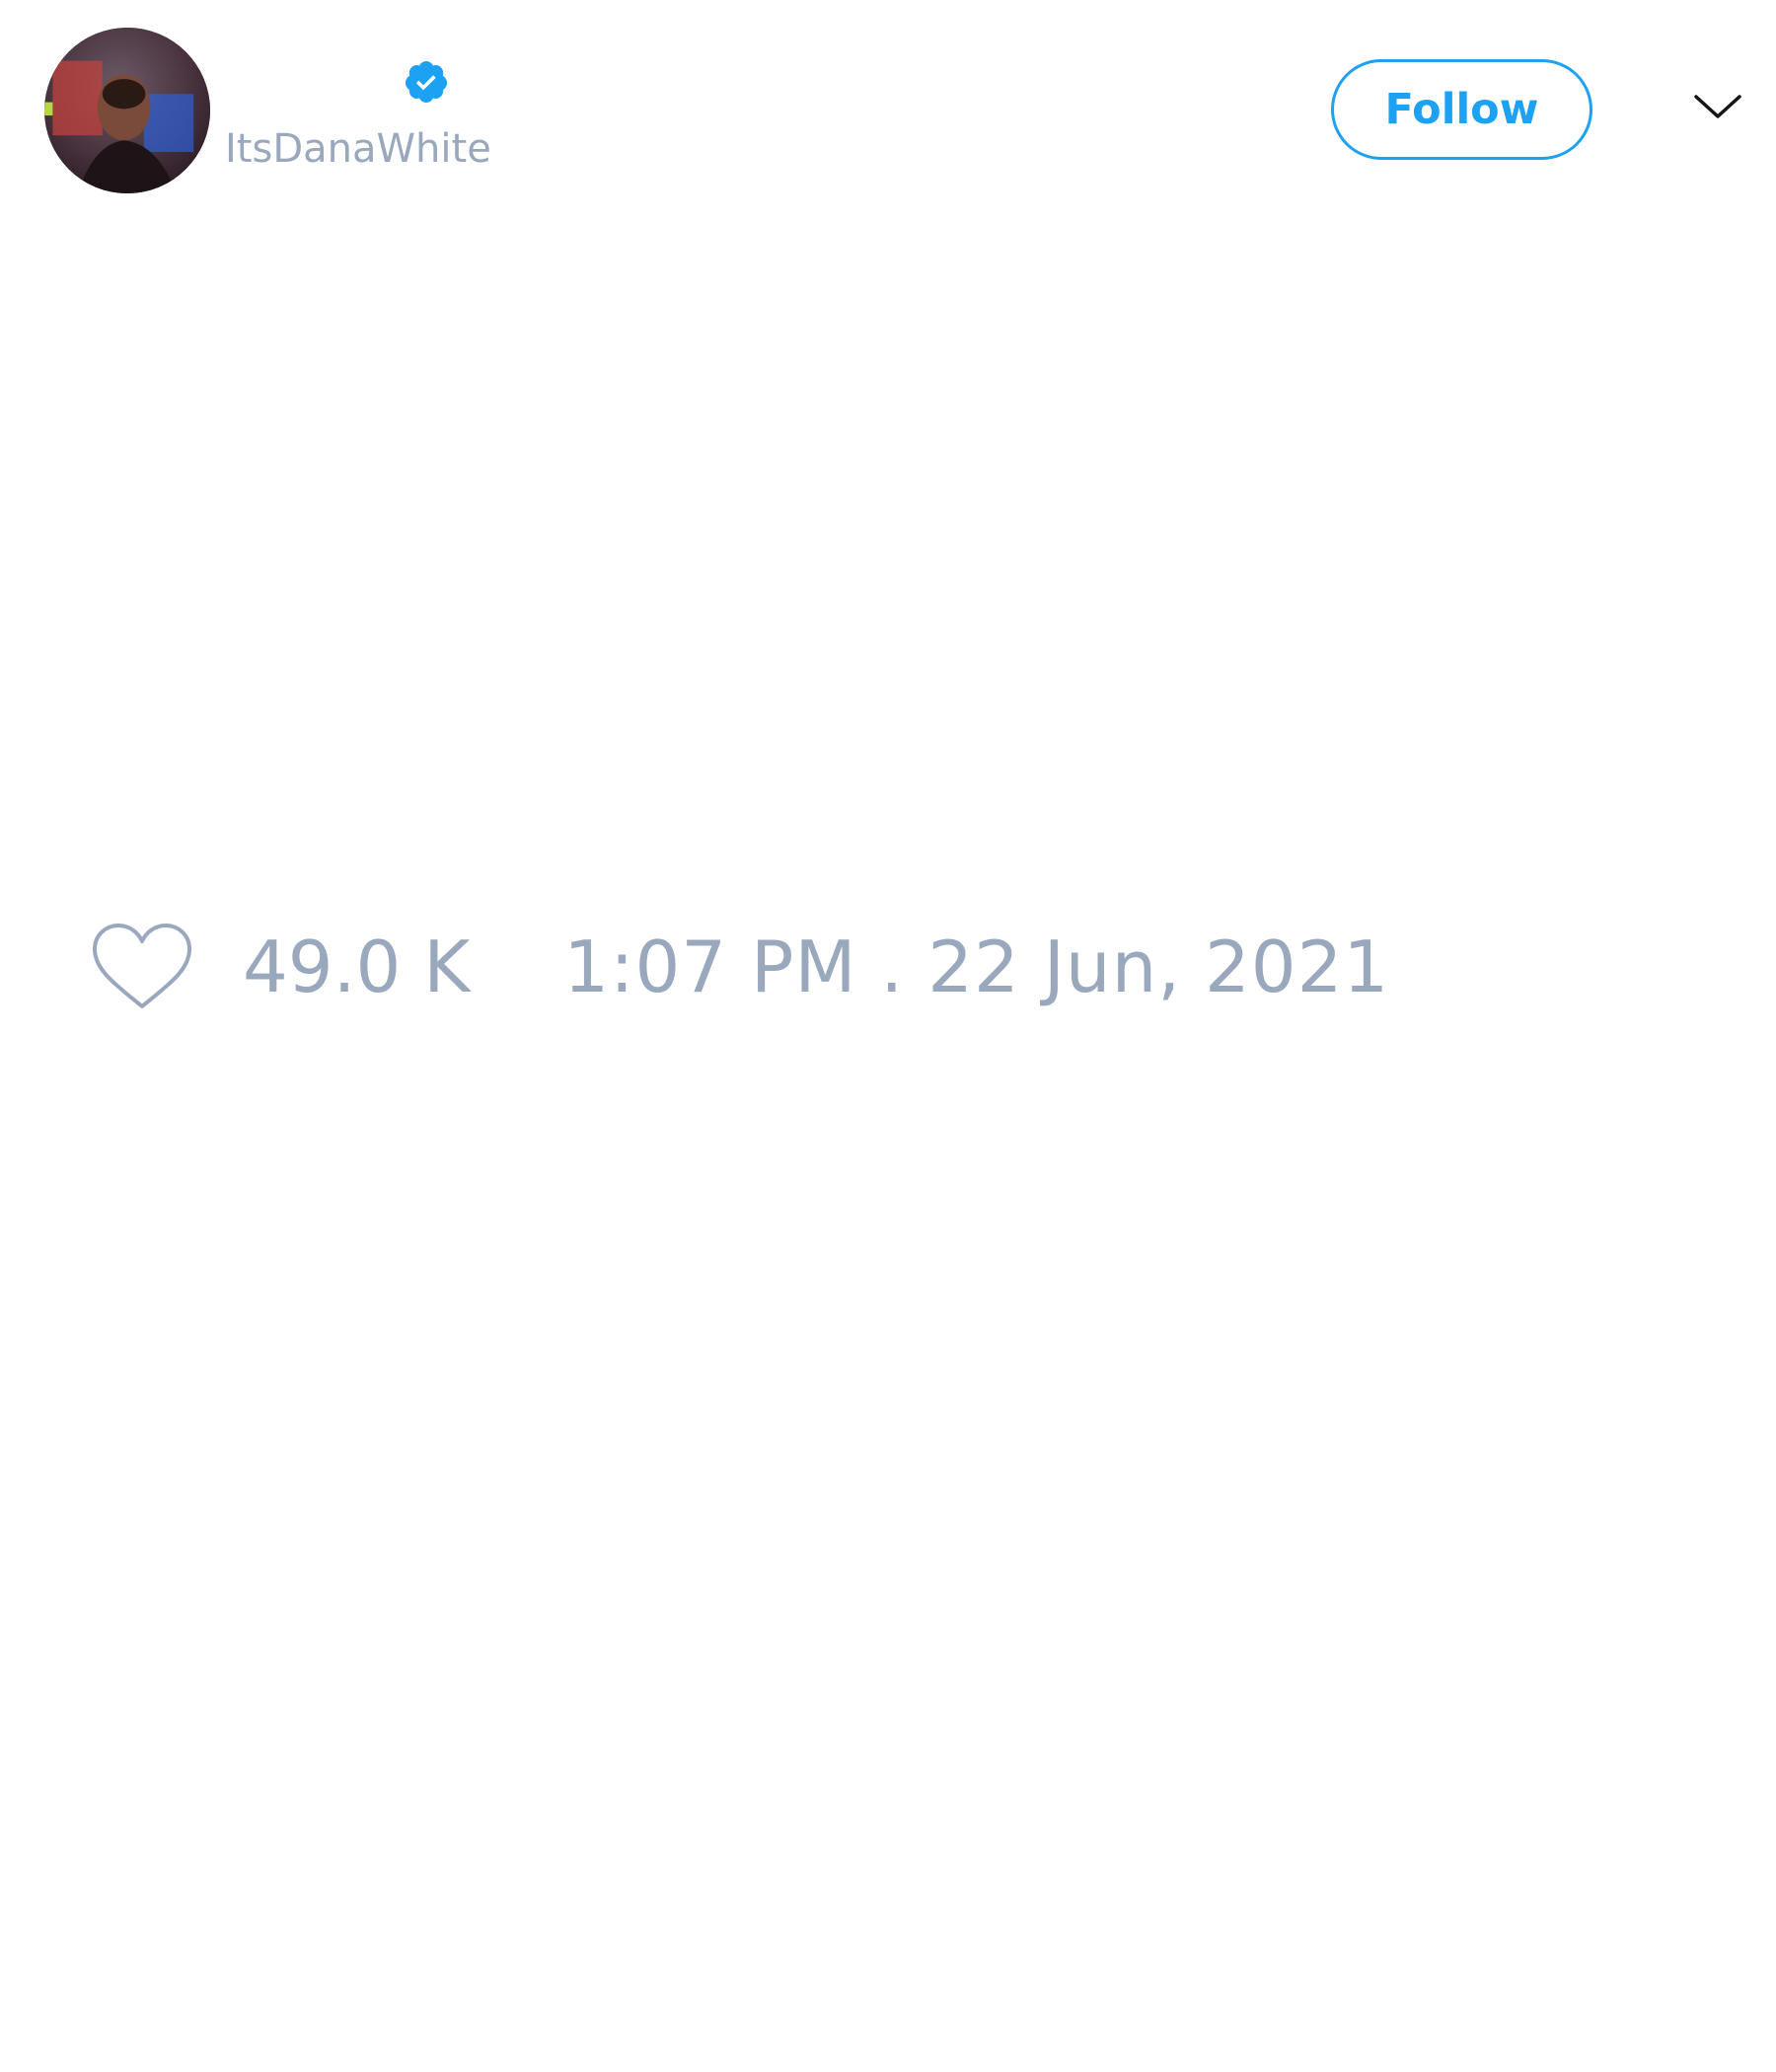 The image size is (1776, 2072). What do you see at coordinates (1462, 110) in the screenshot?
I see `follow-button: Follow` at bounding box center [1462, 110].